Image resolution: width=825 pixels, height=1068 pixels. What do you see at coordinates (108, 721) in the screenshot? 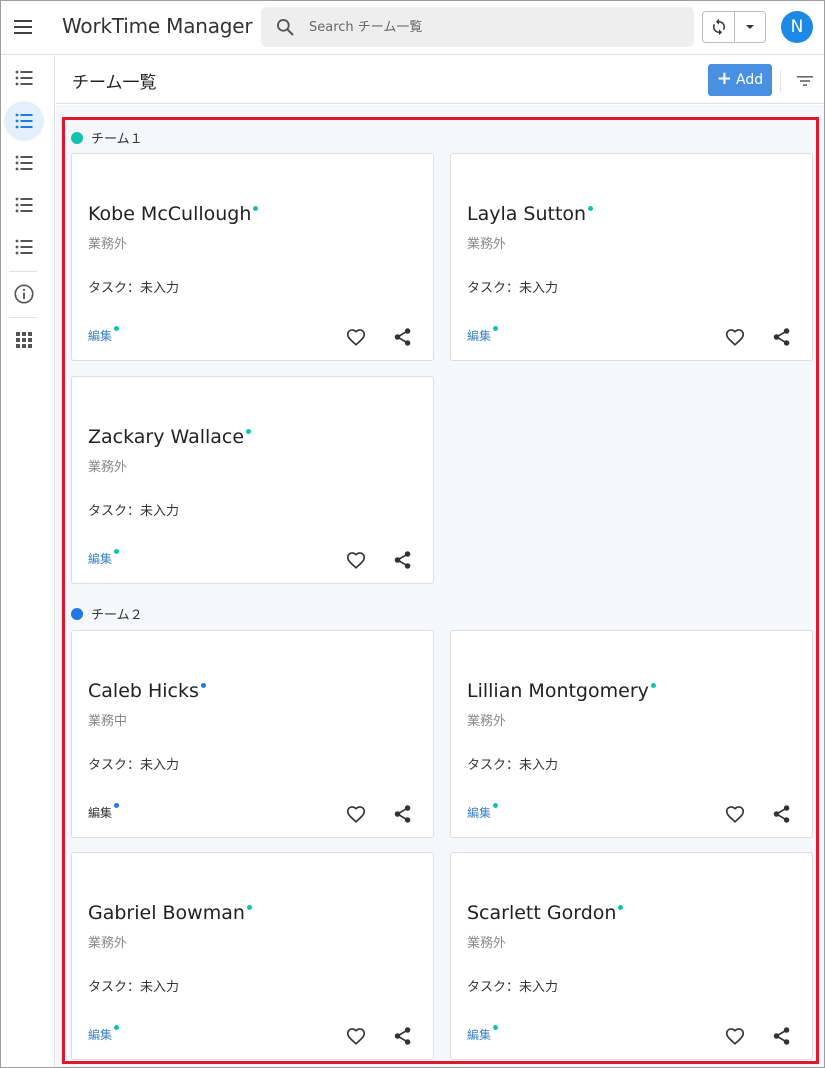
I see `member-status: 業務中` at bounding box center [108, 721].